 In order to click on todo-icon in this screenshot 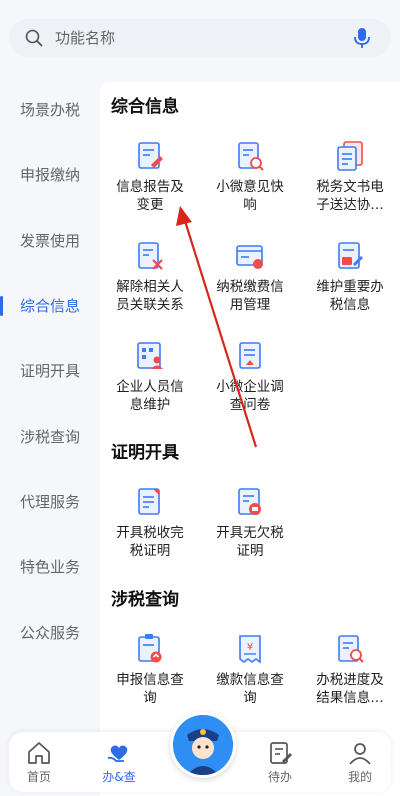, I will do `click(281, 753)`.